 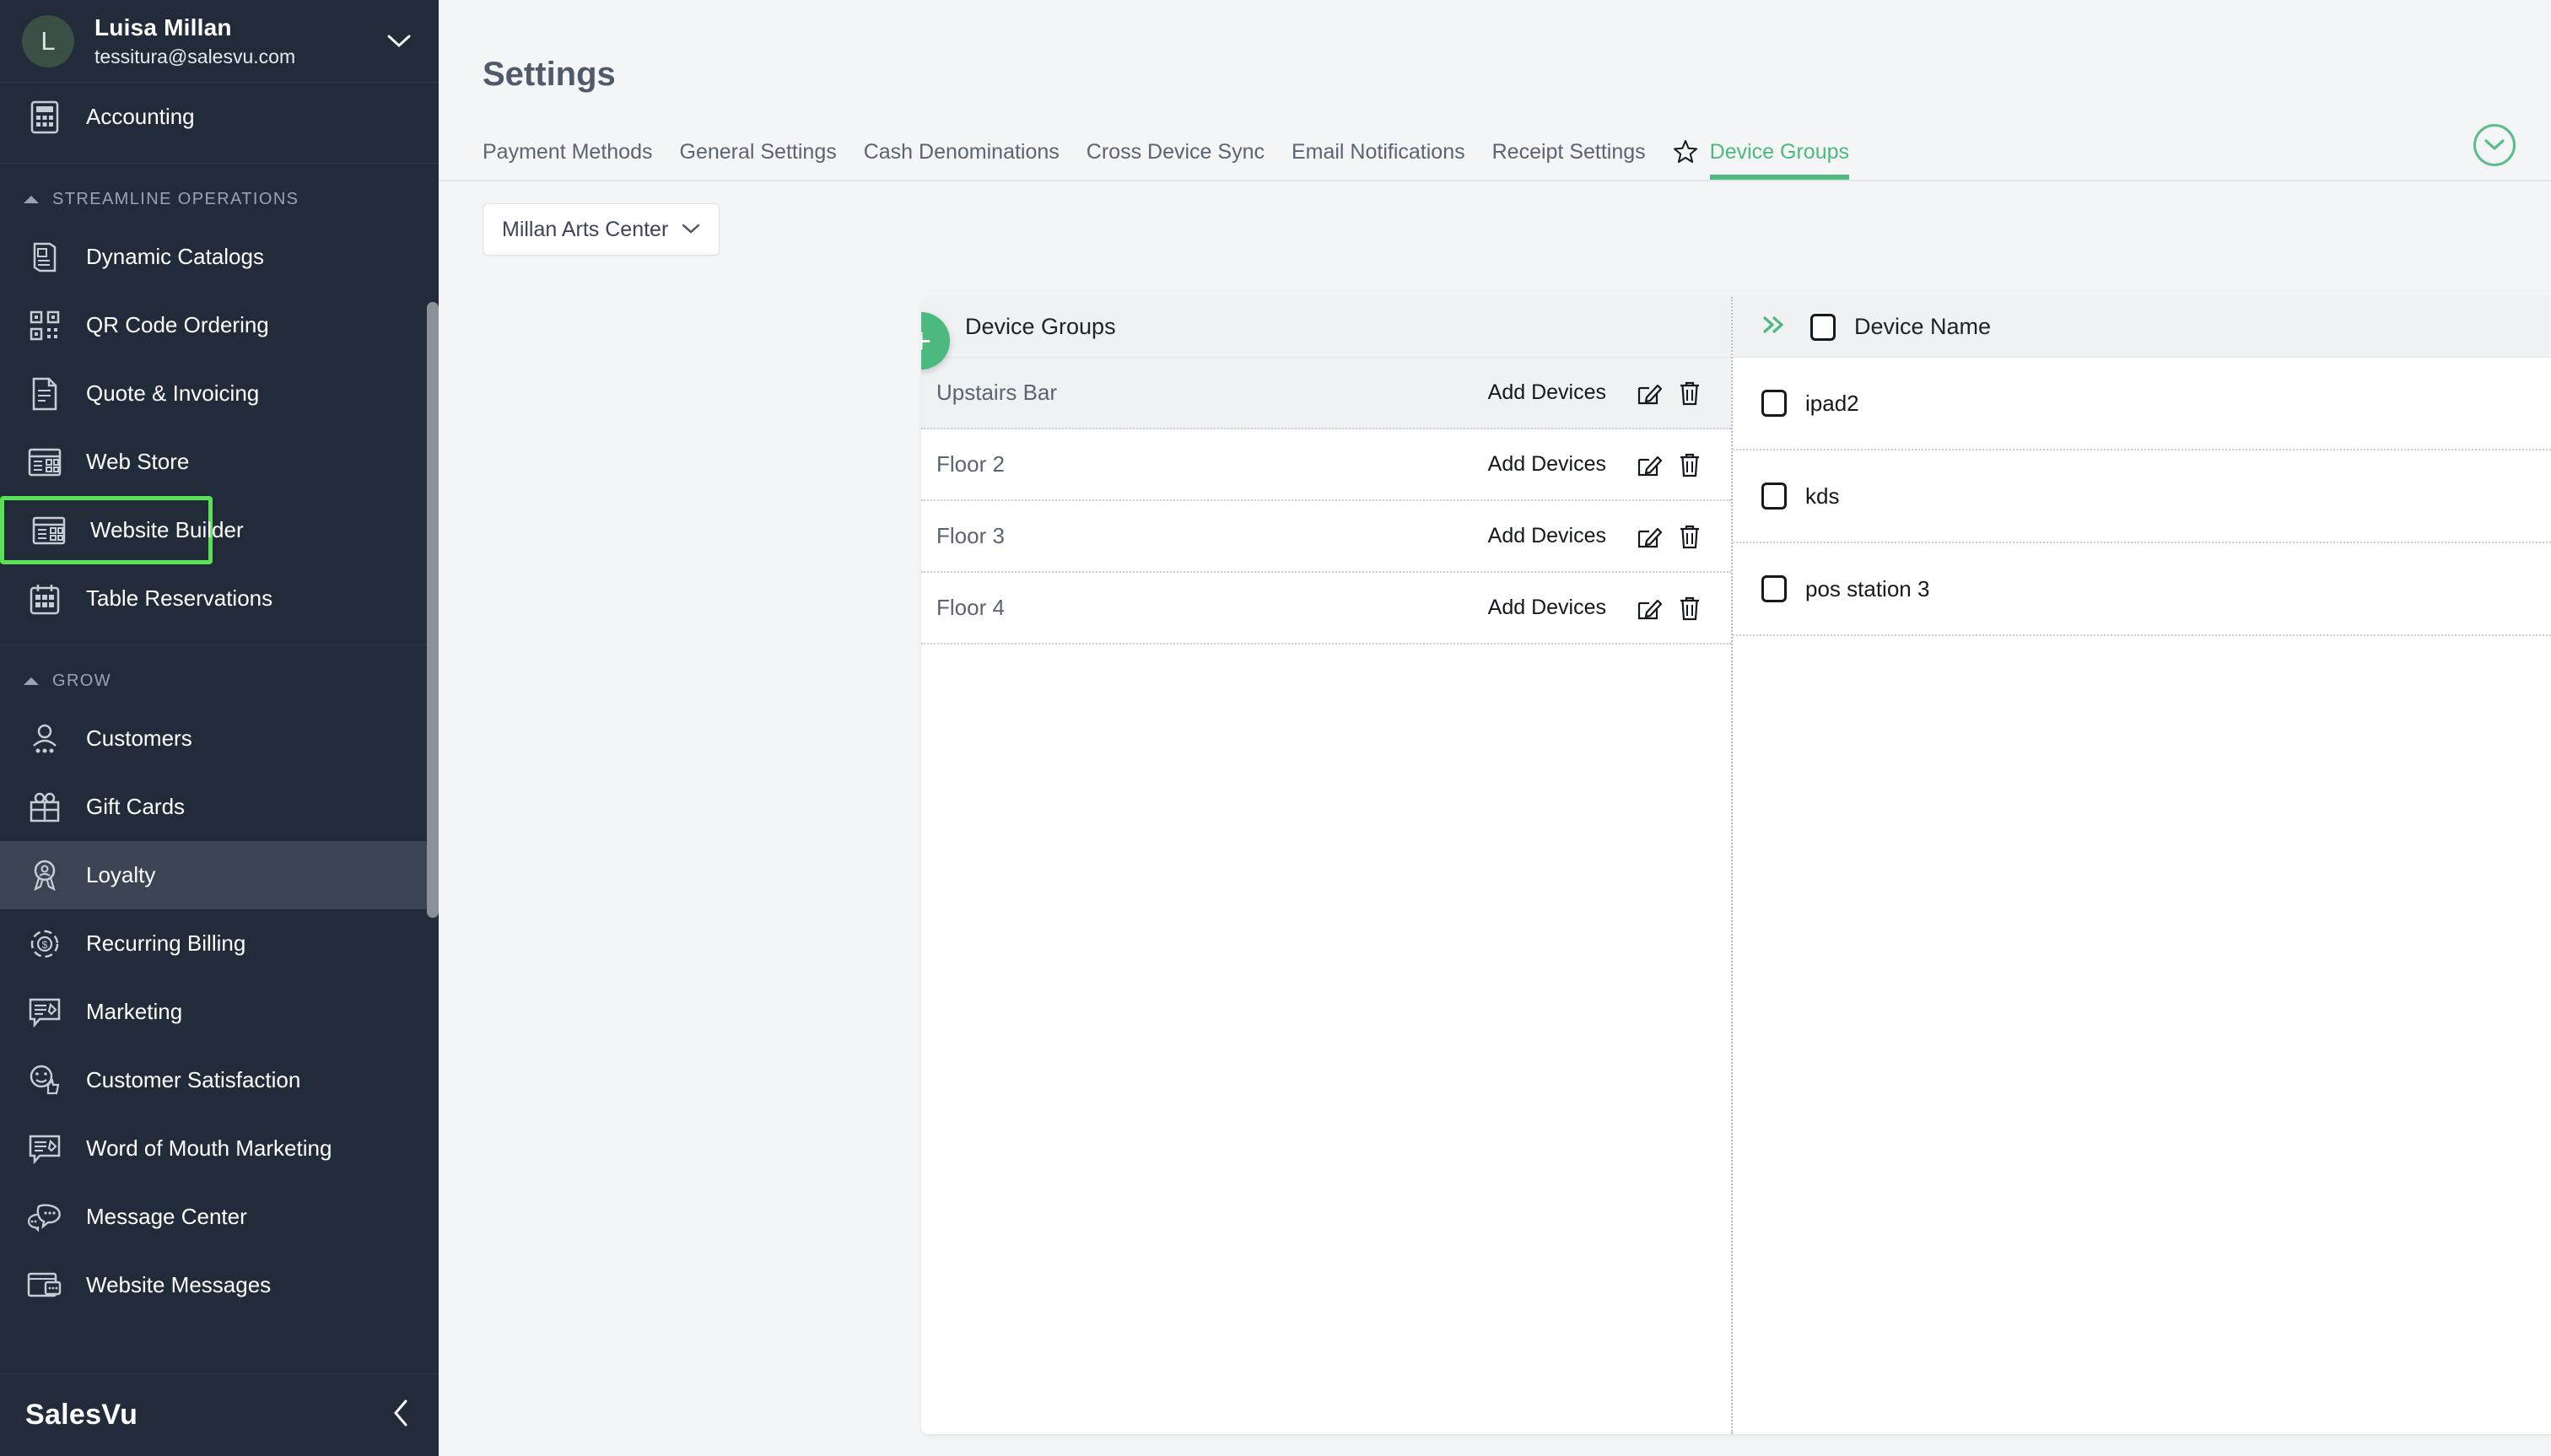 What do you see at coordinates (166, 943) in the screenshot?
I see `sidebar-item-label: Recurring Billing` at bounding box center [166, 943].